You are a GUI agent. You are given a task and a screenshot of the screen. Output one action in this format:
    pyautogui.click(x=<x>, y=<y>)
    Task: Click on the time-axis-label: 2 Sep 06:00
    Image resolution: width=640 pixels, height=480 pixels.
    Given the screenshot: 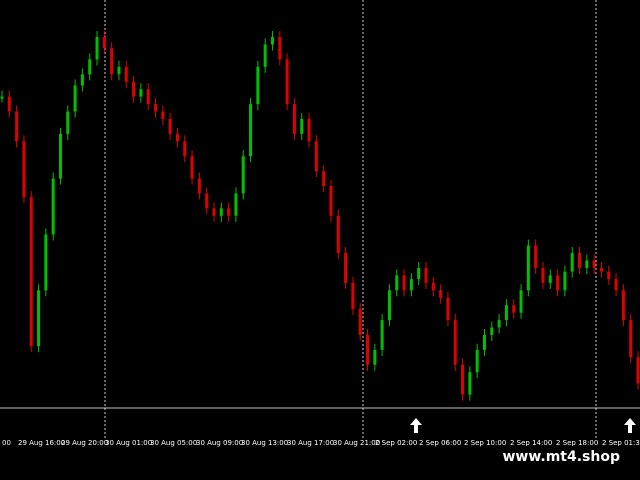 What is the action you would take?
    pyautogui.click(x=440, y=443)
    